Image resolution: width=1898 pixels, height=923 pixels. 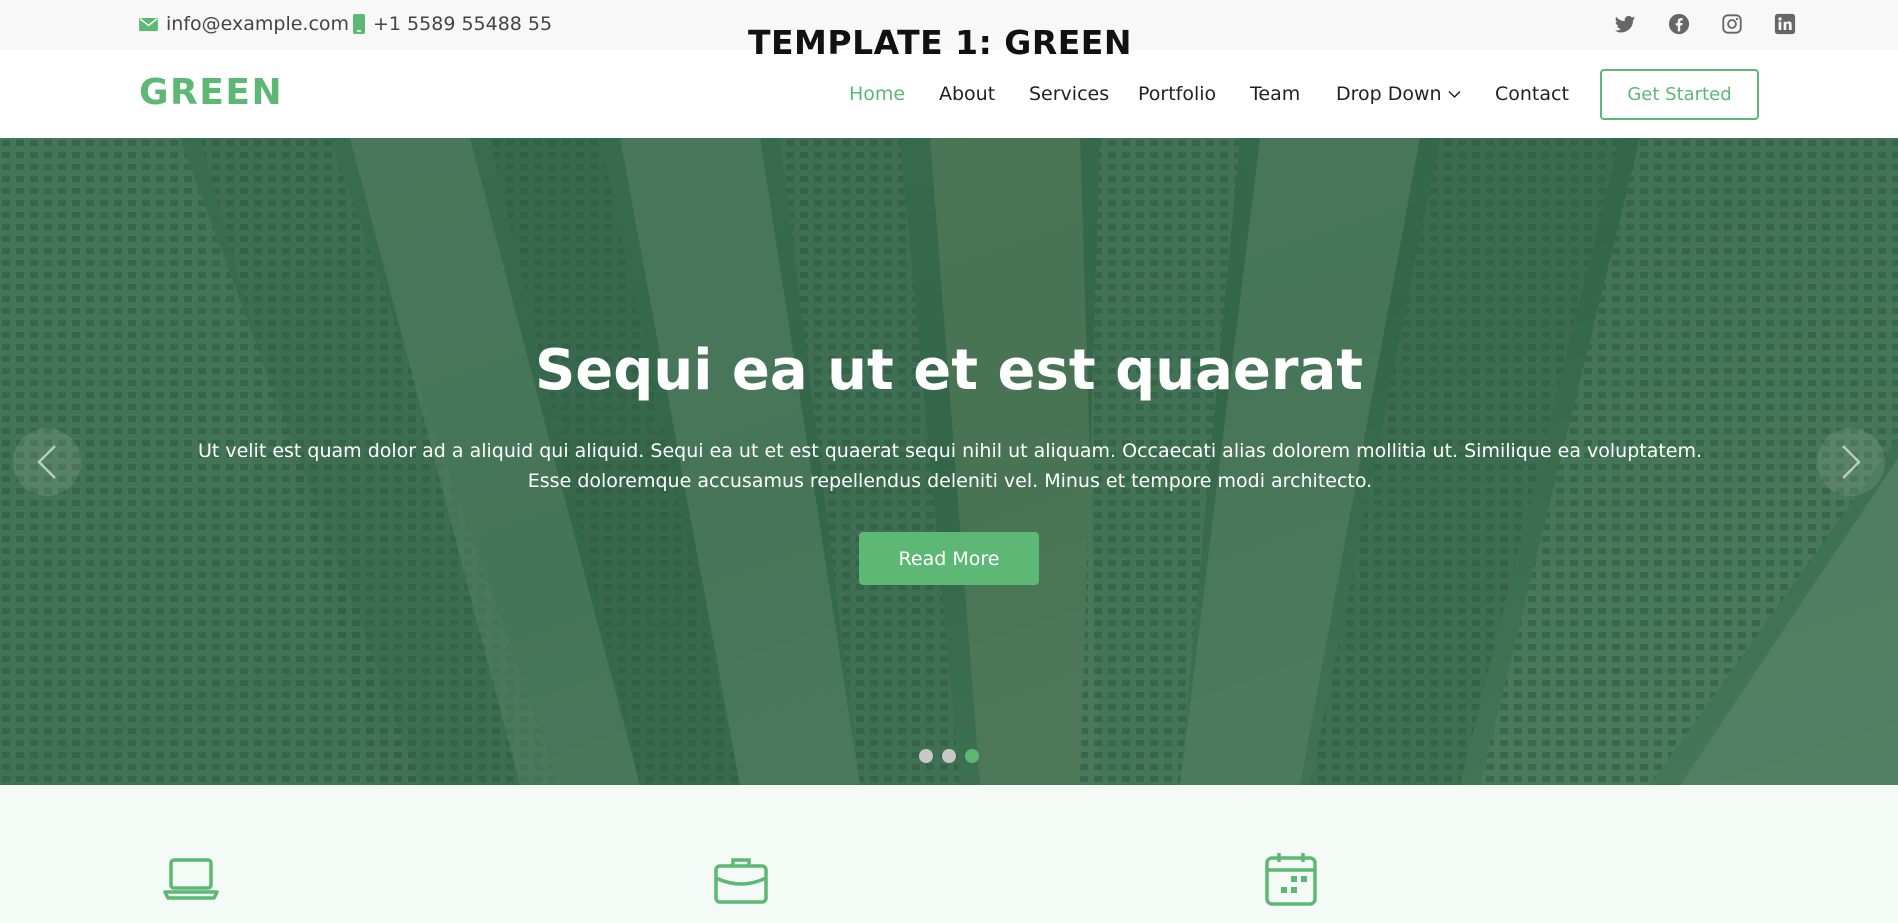 I want to click on laptop-icon, so click(x=191, y=879).